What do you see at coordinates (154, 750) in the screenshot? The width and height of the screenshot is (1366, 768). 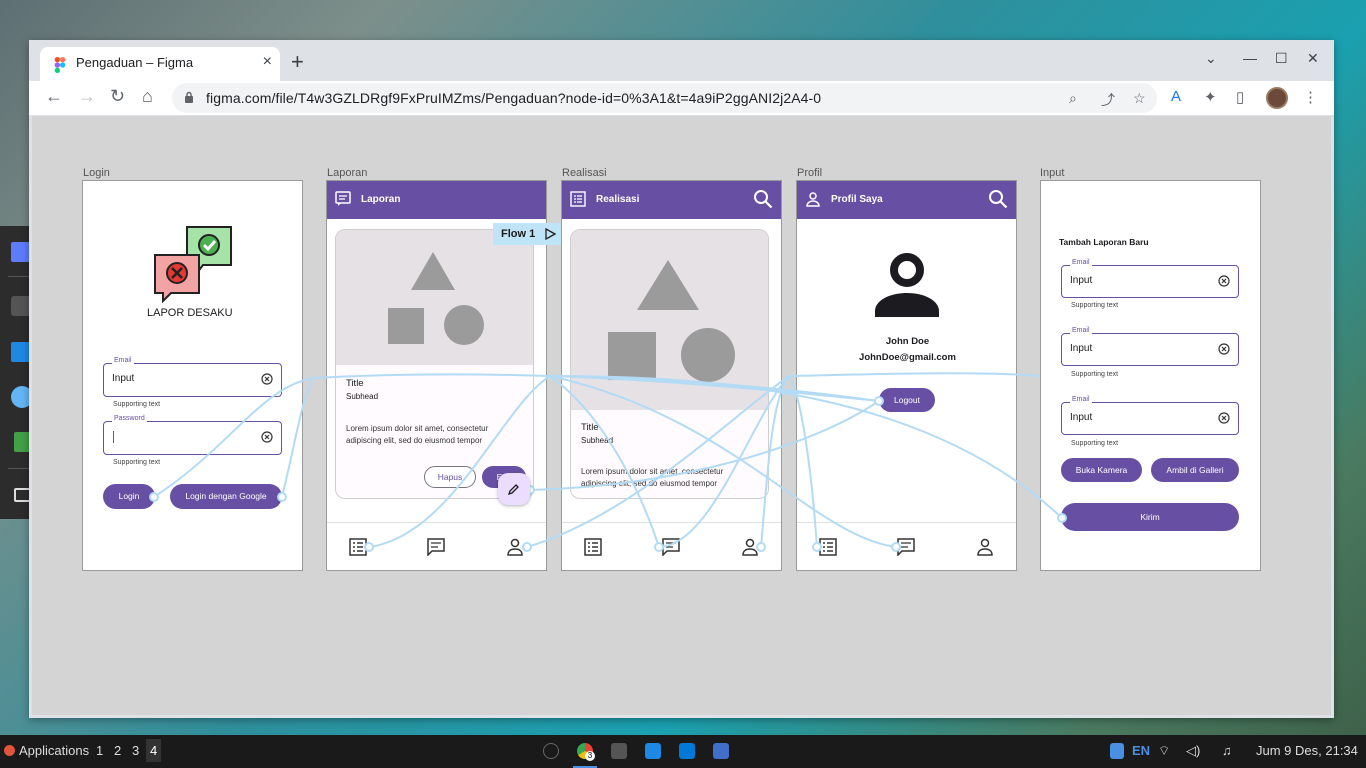 I see `workspace-4: 4` at bounding box center [154, 750].